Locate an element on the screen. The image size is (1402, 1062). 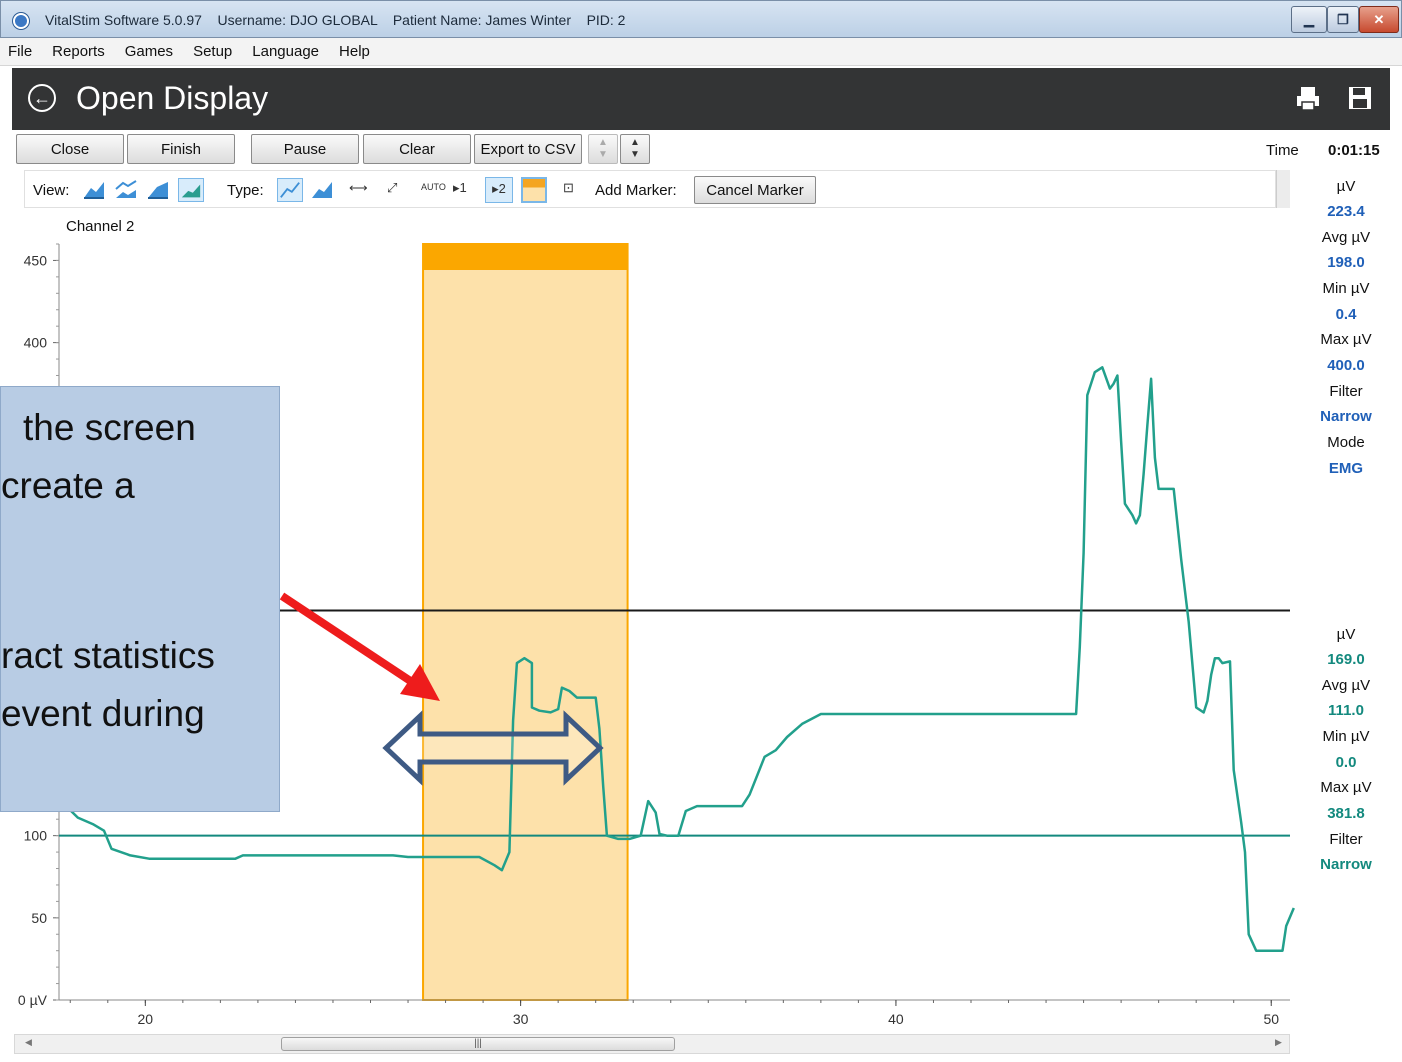
scroll-thumb: ||| is located at coordinates (478, 1044).